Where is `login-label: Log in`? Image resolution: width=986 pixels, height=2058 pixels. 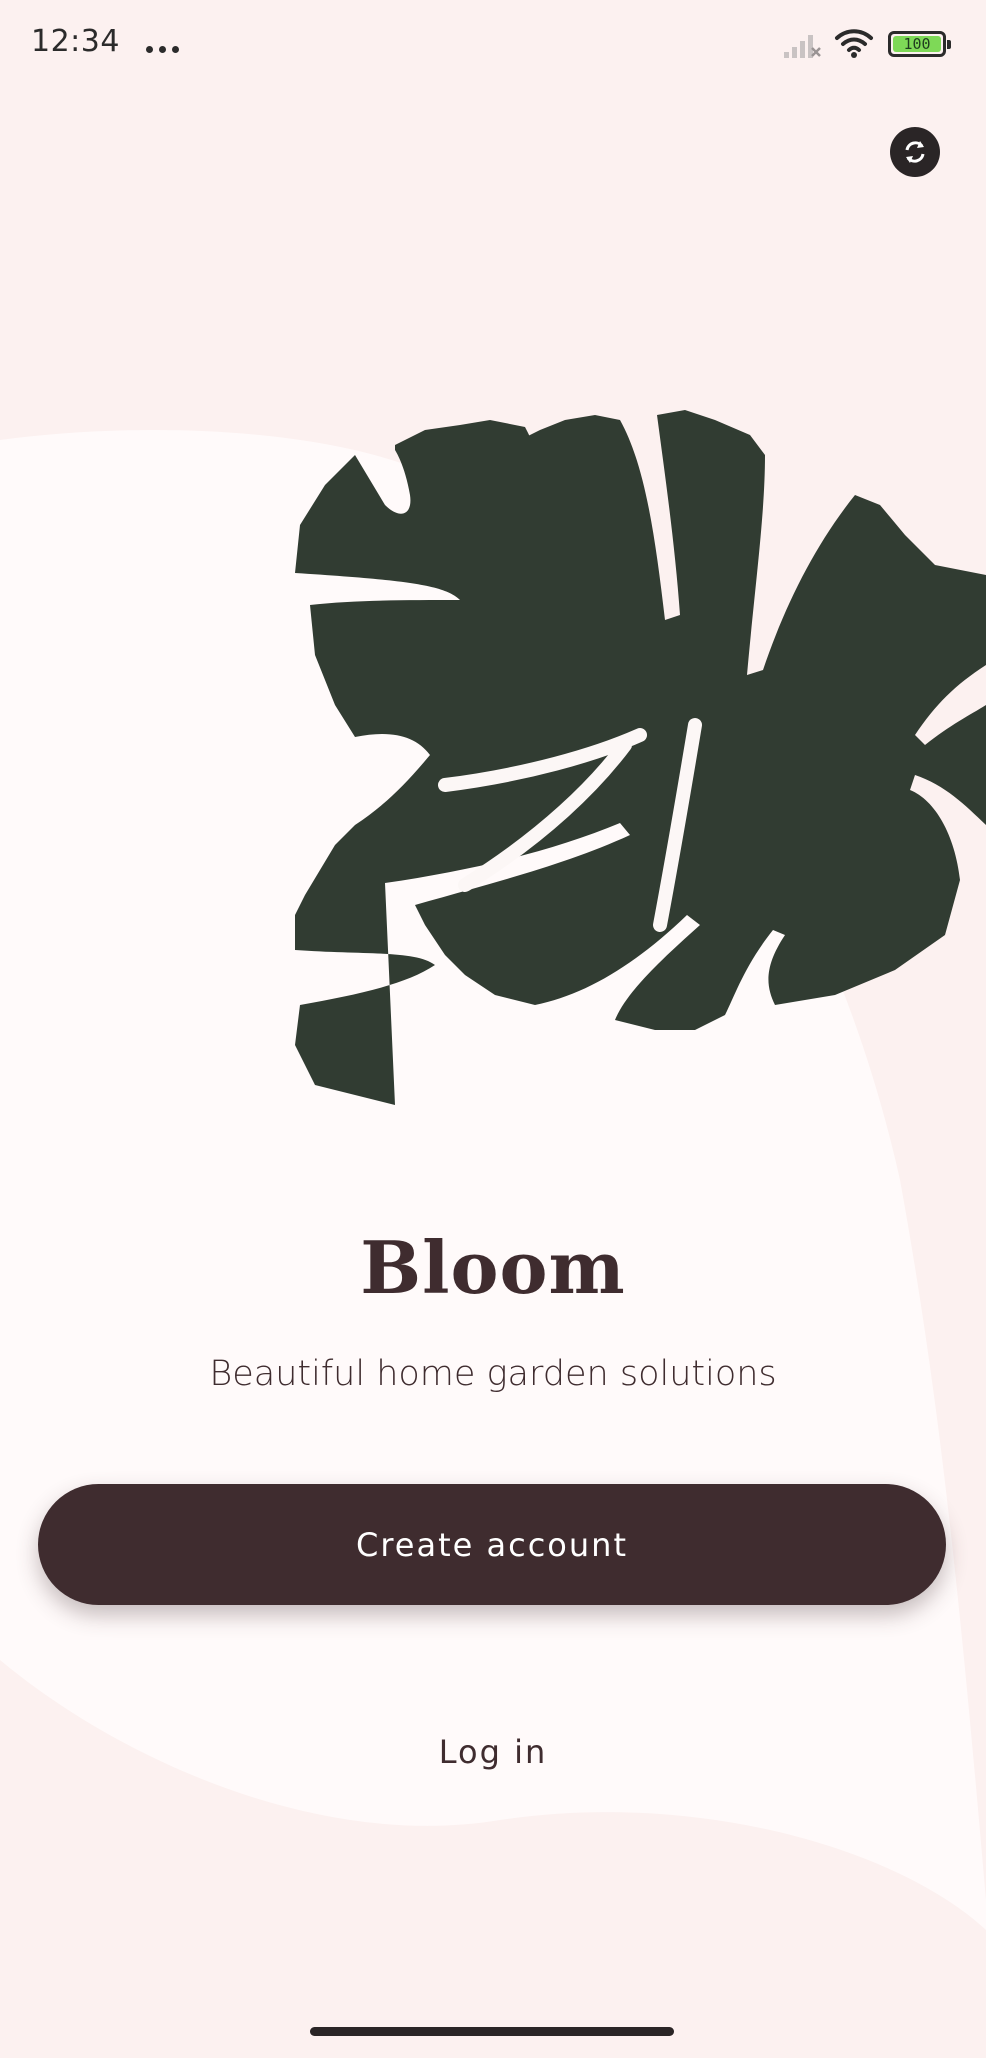 login-label: Log in is located at coordinates (493, 1752).